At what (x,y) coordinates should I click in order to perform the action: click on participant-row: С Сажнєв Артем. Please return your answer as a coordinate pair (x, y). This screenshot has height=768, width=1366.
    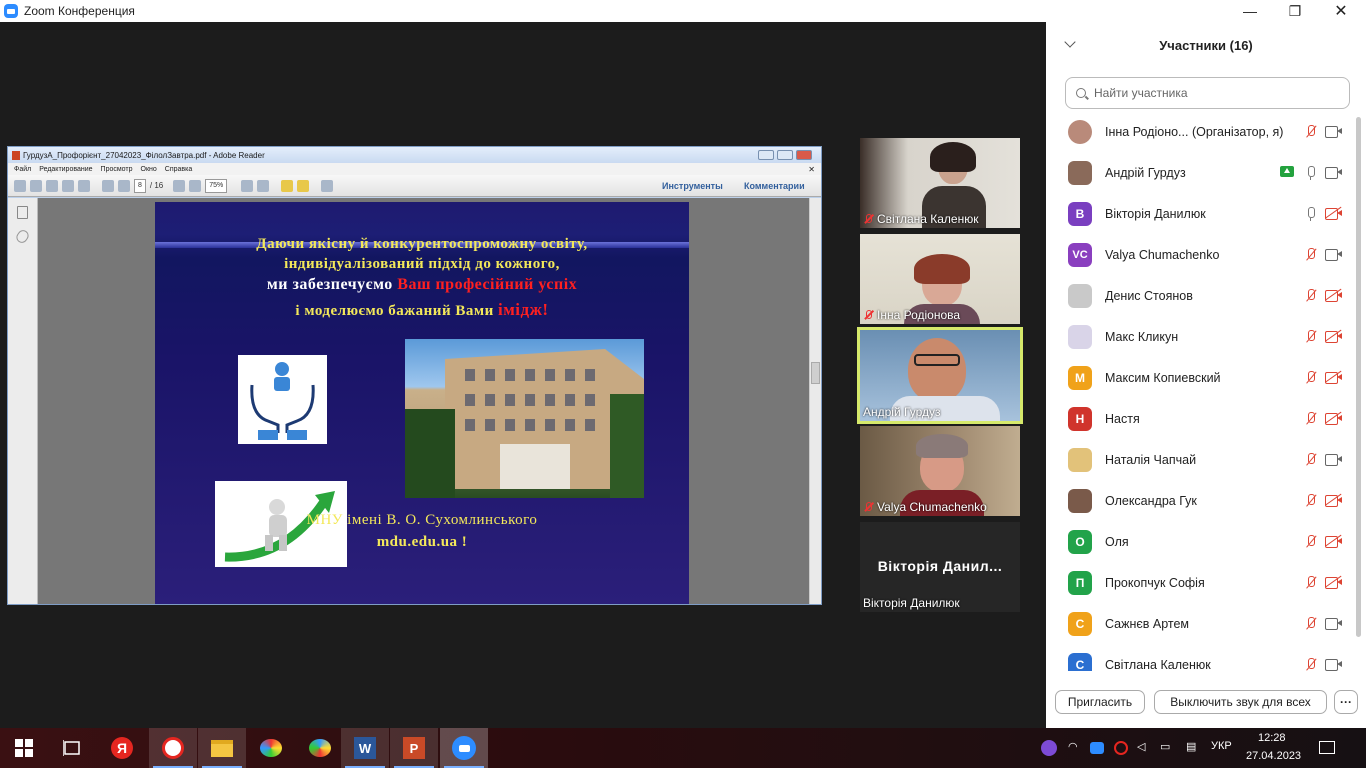
    Looking at the image, I should click on (1206, 623).